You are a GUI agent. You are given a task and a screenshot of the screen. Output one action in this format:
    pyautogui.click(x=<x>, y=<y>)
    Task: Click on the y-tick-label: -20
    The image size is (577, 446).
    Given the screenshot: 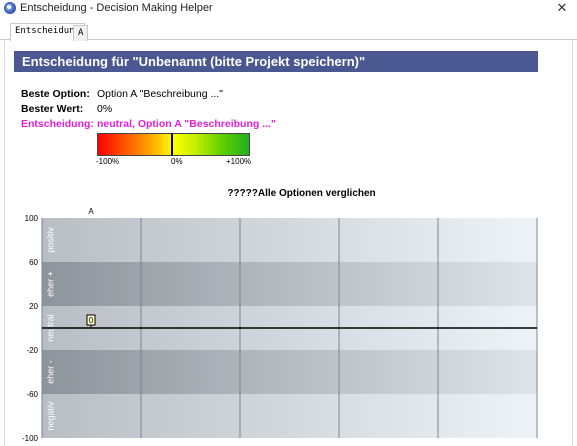 What is the action you would take?
    pyautogui.click(x=32, y=350)
    